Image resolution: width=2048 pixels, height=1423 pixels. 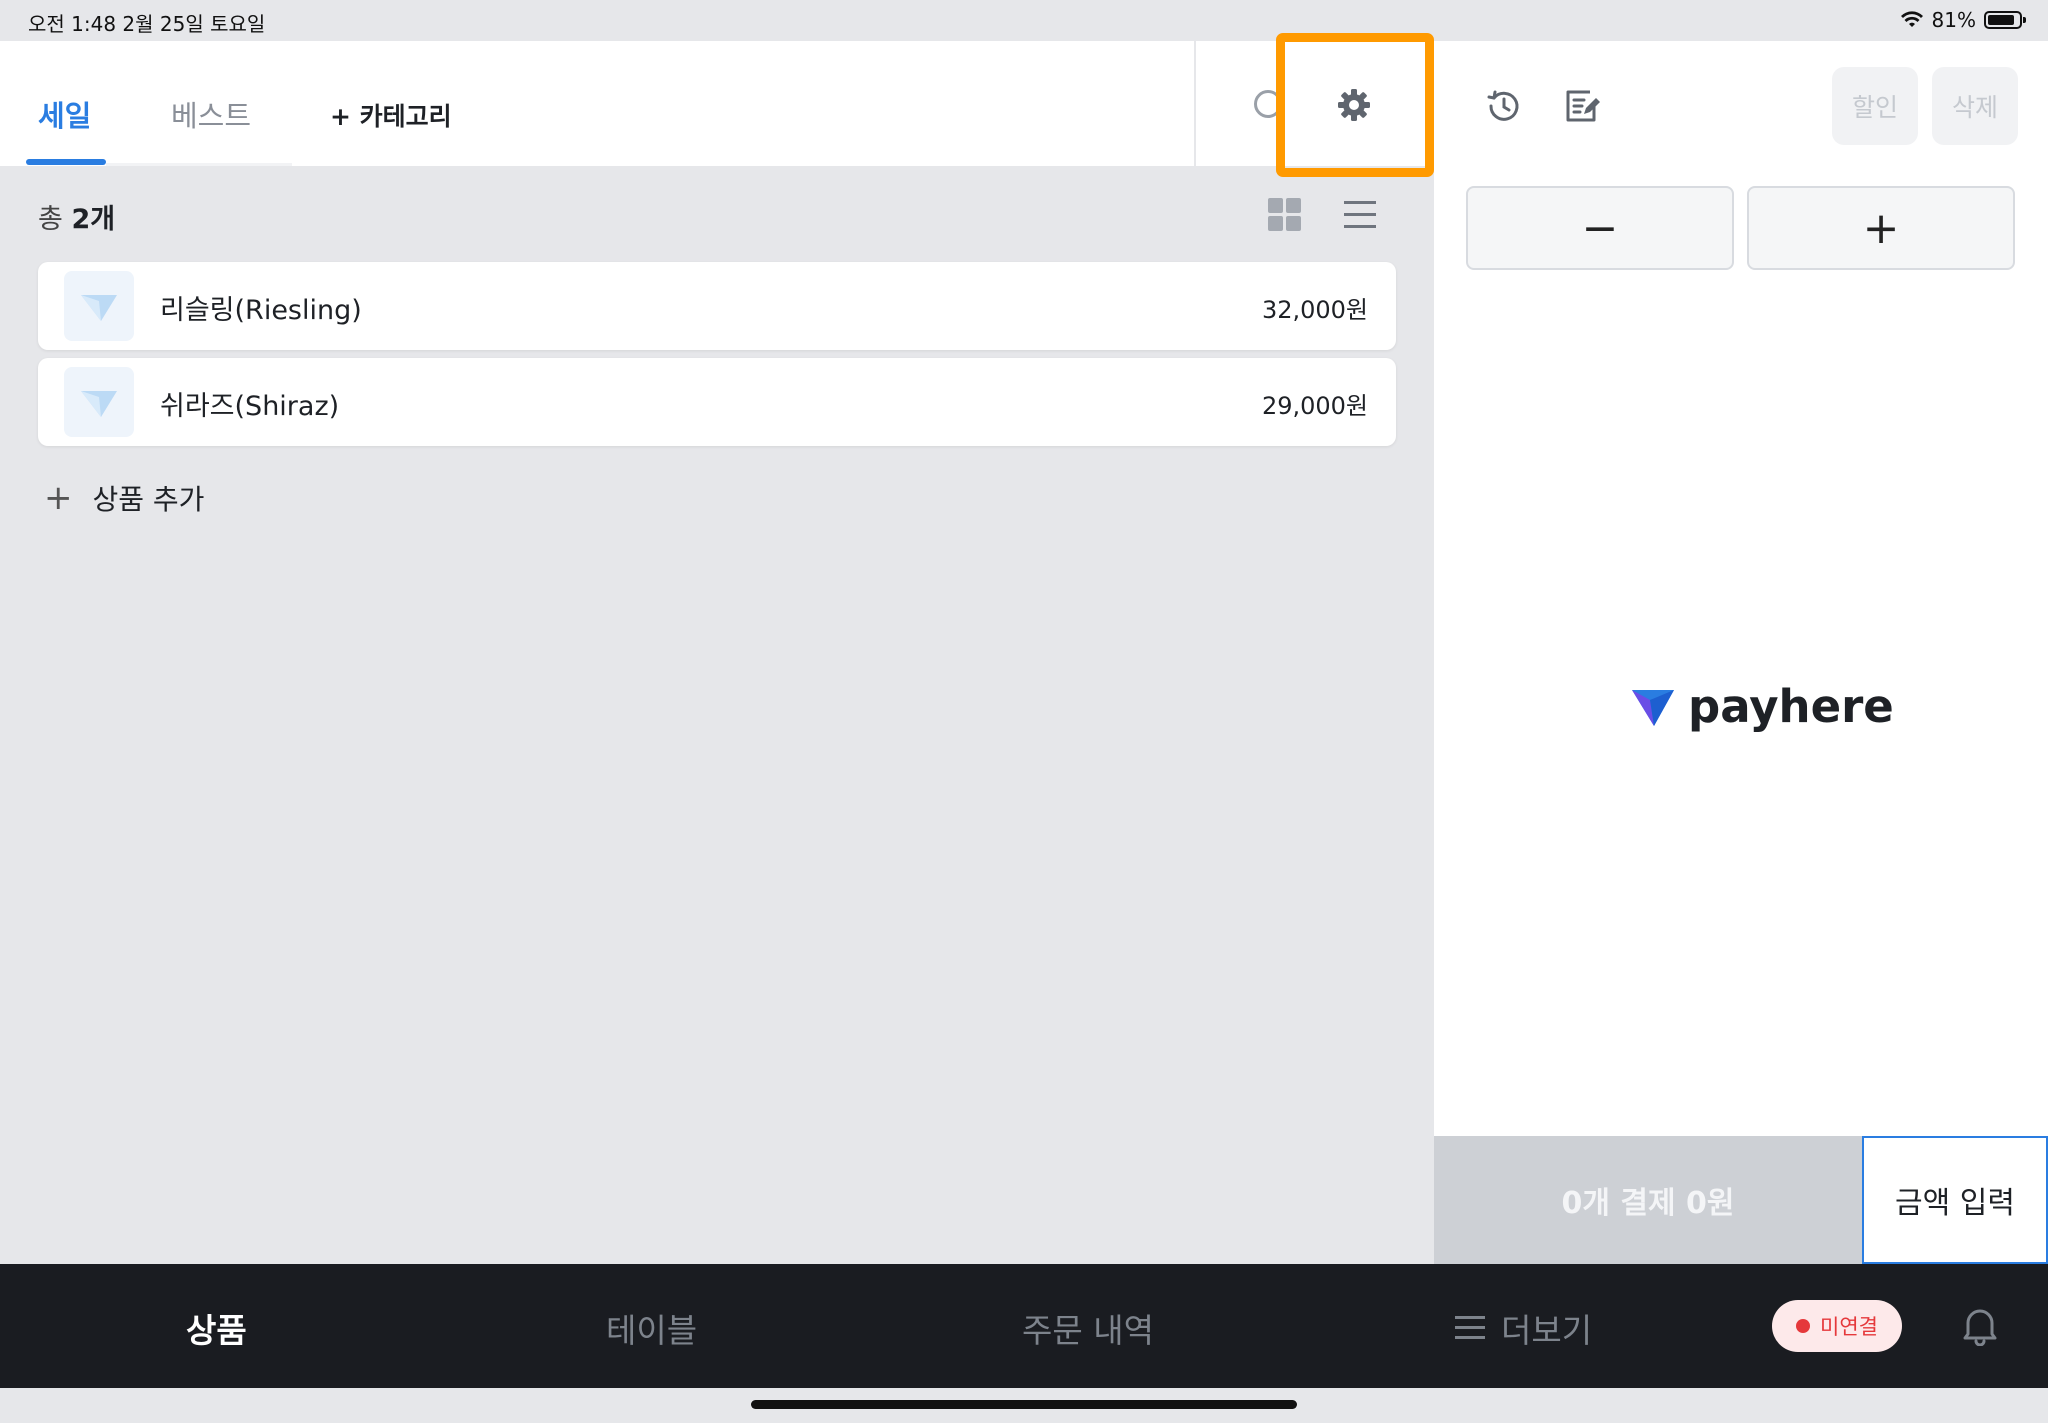 What do you see at coordinates (58, 498) in the screenshot?
I see `plus-icon: +` at bounding box center [58, 498].